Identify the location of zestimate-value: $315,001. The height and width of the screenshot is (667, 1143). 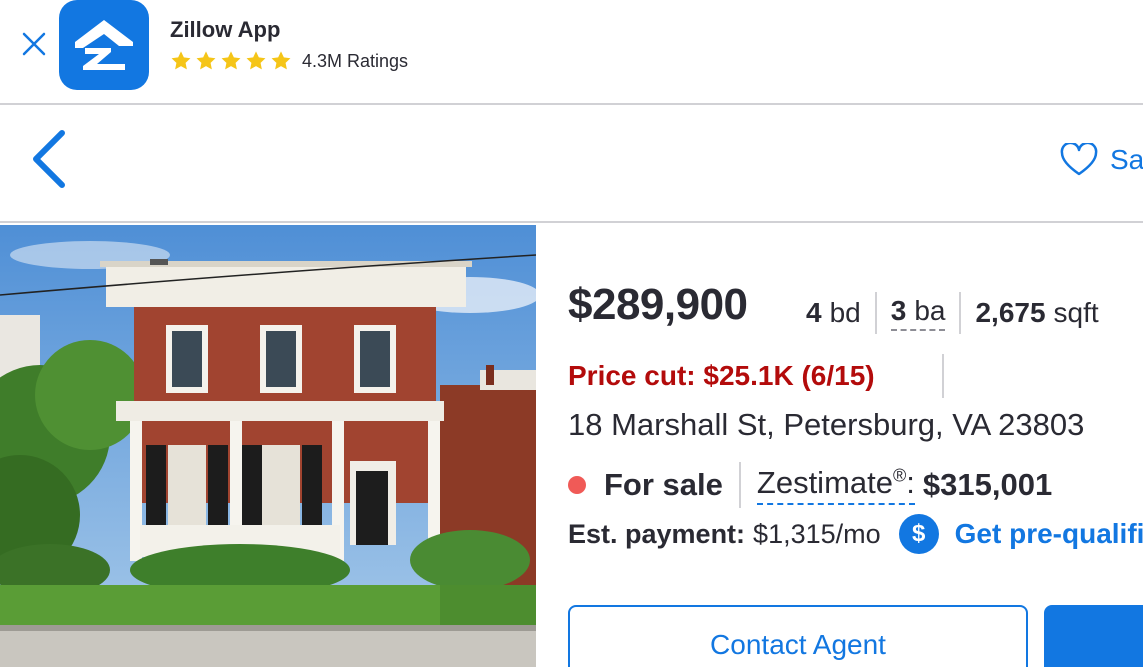
(987, 484).